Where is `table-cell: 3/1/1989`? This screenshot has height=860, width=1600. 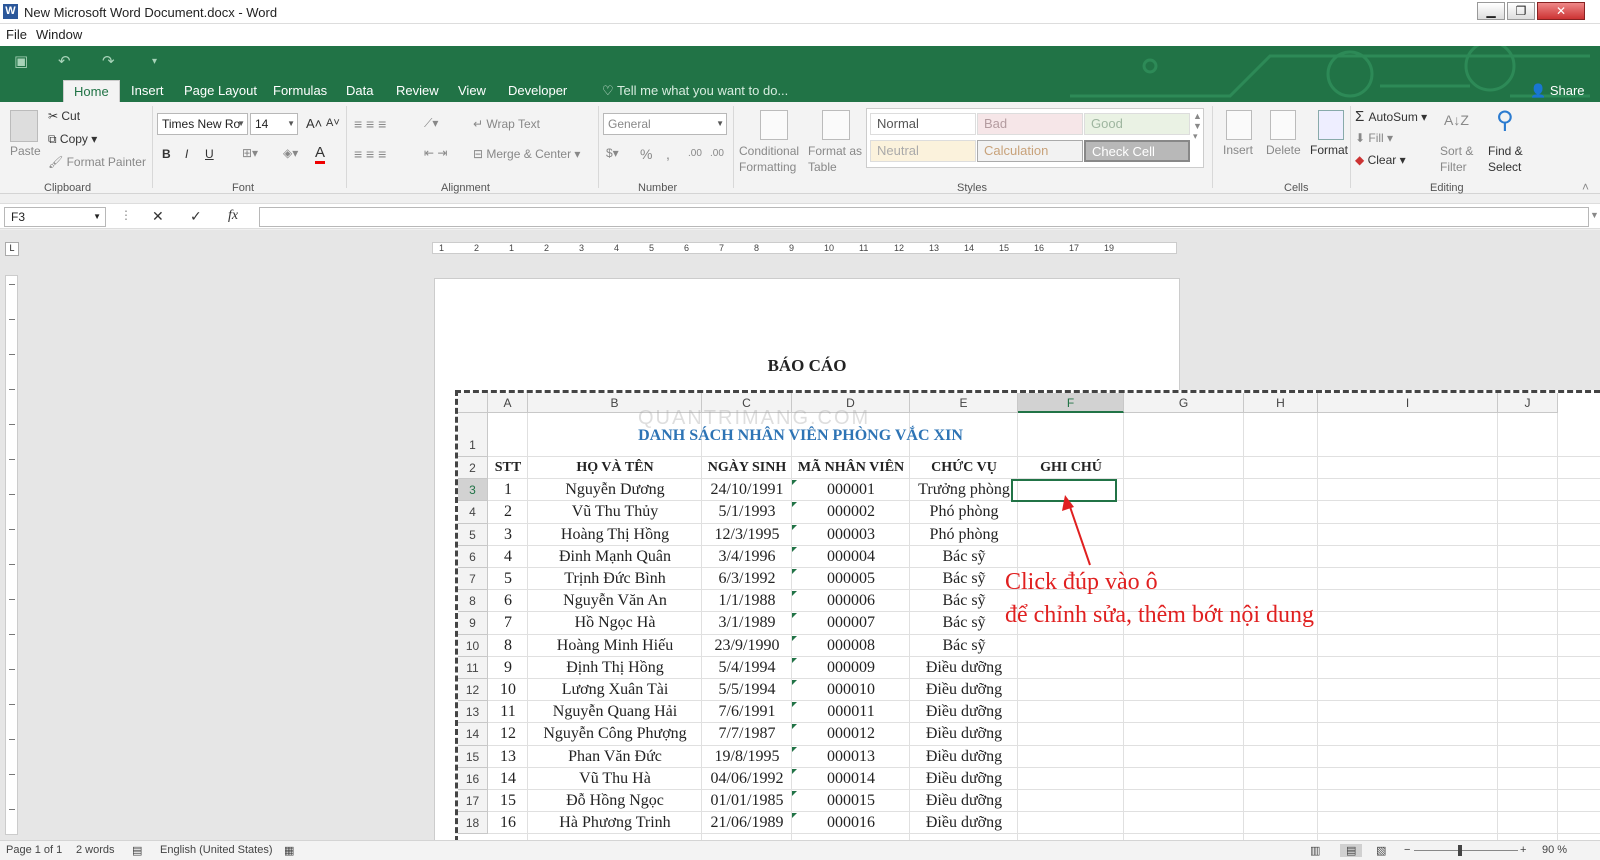
table-cell: 3/1/1989 is located at coordinates (747, 623).